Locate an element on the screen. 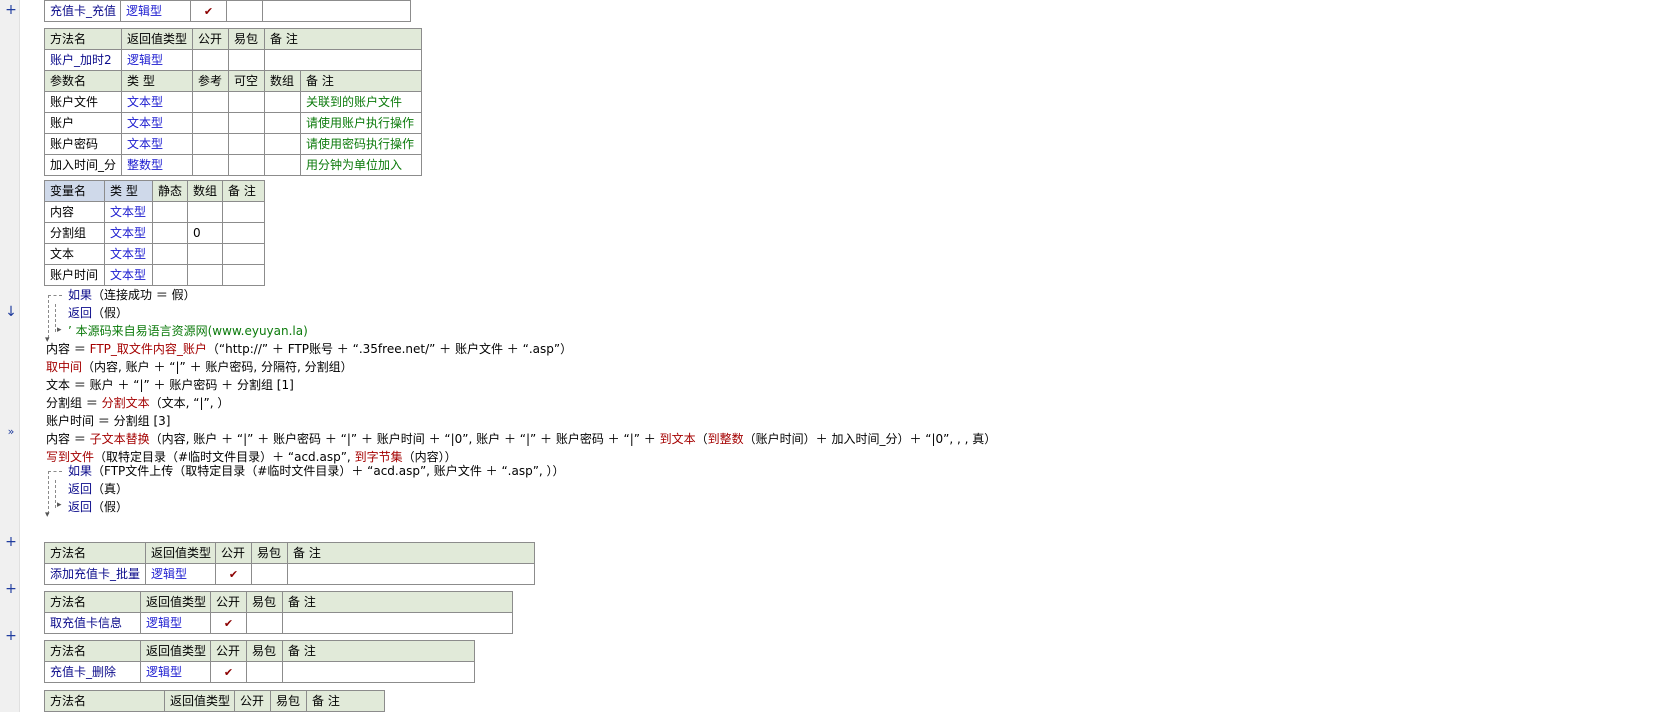  code-line: 账户时间 ＝ 分割组 [3] is located at coordinates (108, 421).